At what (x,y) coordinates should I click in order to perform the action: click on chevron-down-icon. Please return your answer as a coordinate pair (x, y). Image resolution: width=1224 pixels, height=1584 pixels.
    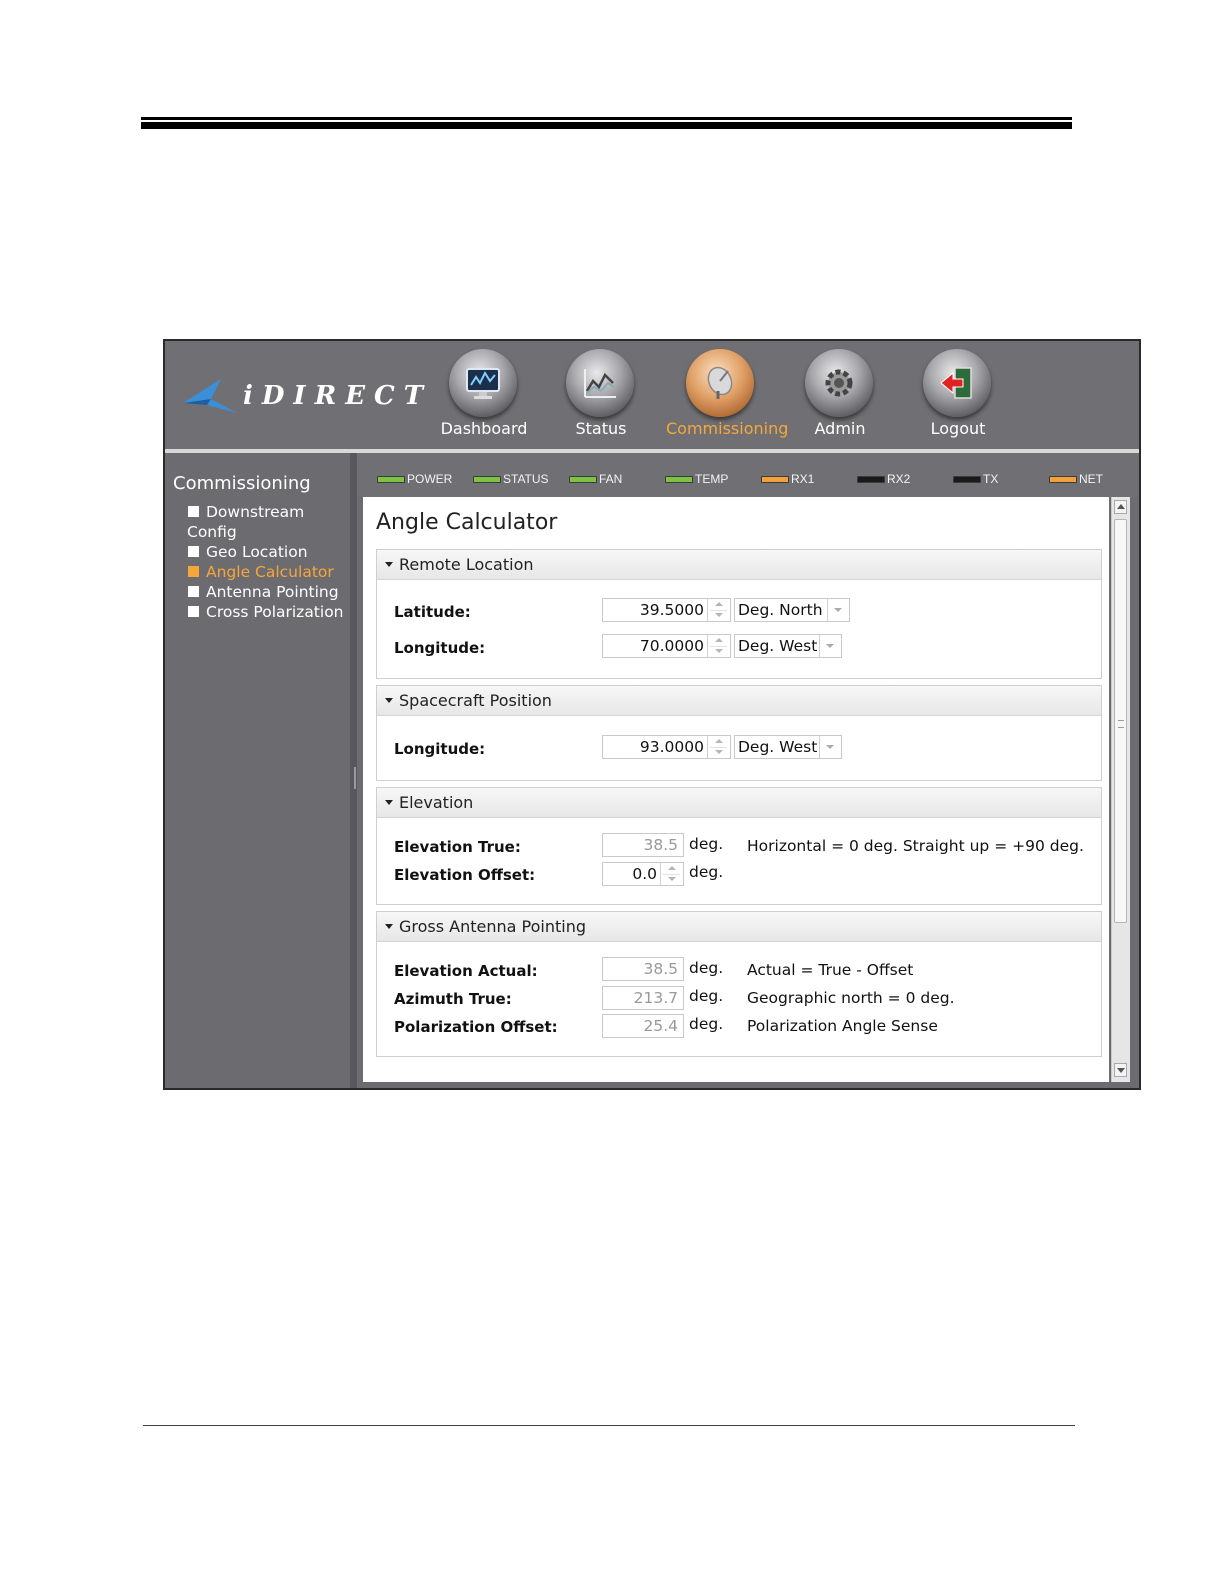
    Looking at the image, I should click on (838, 610).